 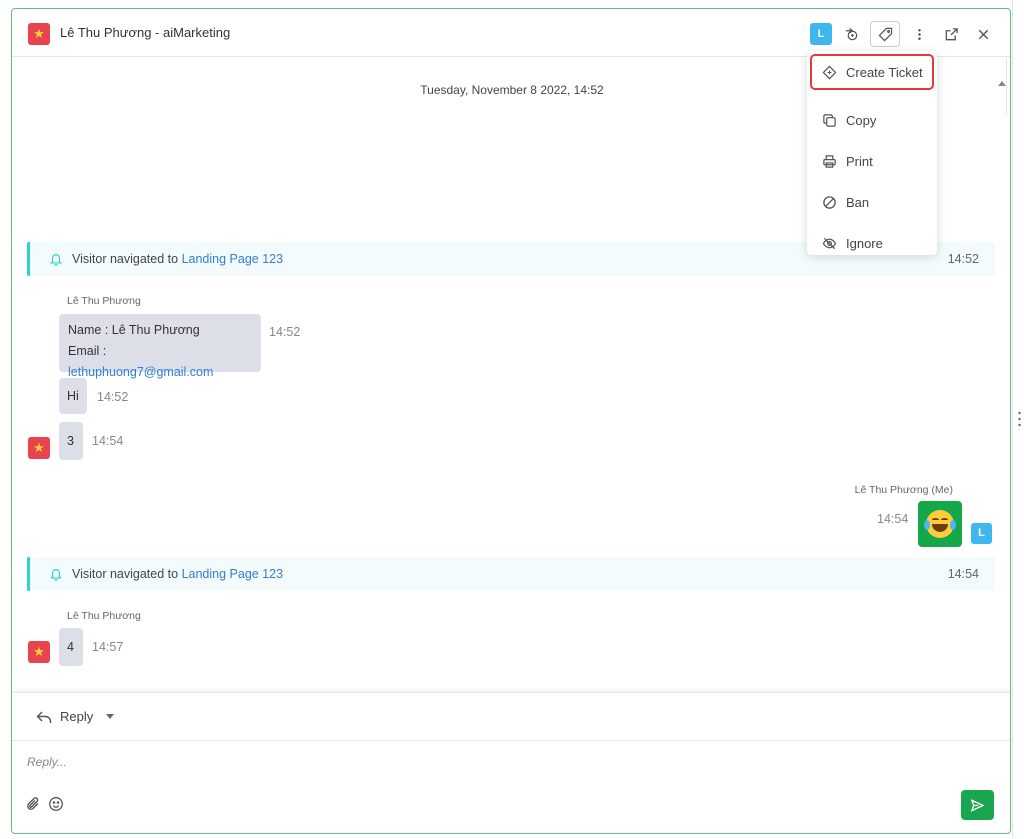 I want to click on copy-menu-item: Copy, so click(x=872, y=120).